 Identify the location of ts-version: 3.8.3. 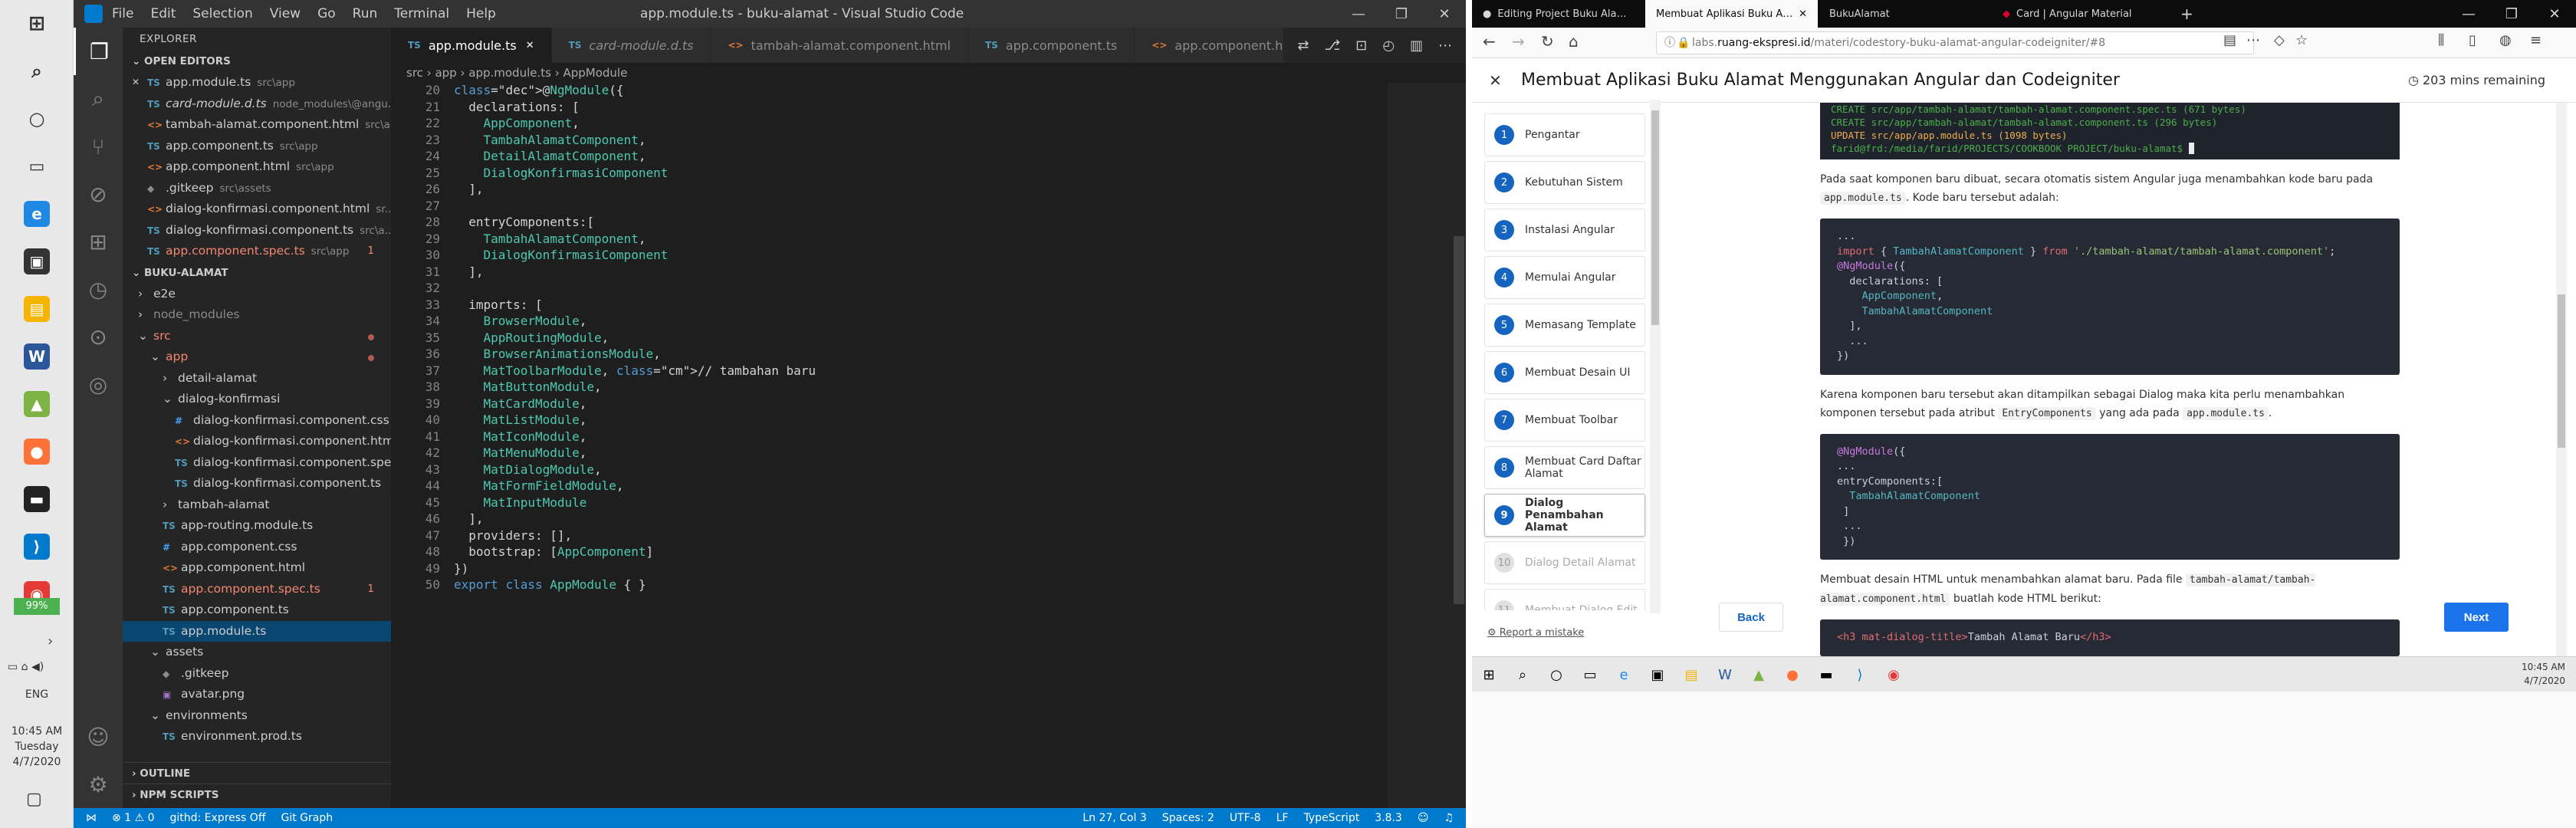
(1389, 818).